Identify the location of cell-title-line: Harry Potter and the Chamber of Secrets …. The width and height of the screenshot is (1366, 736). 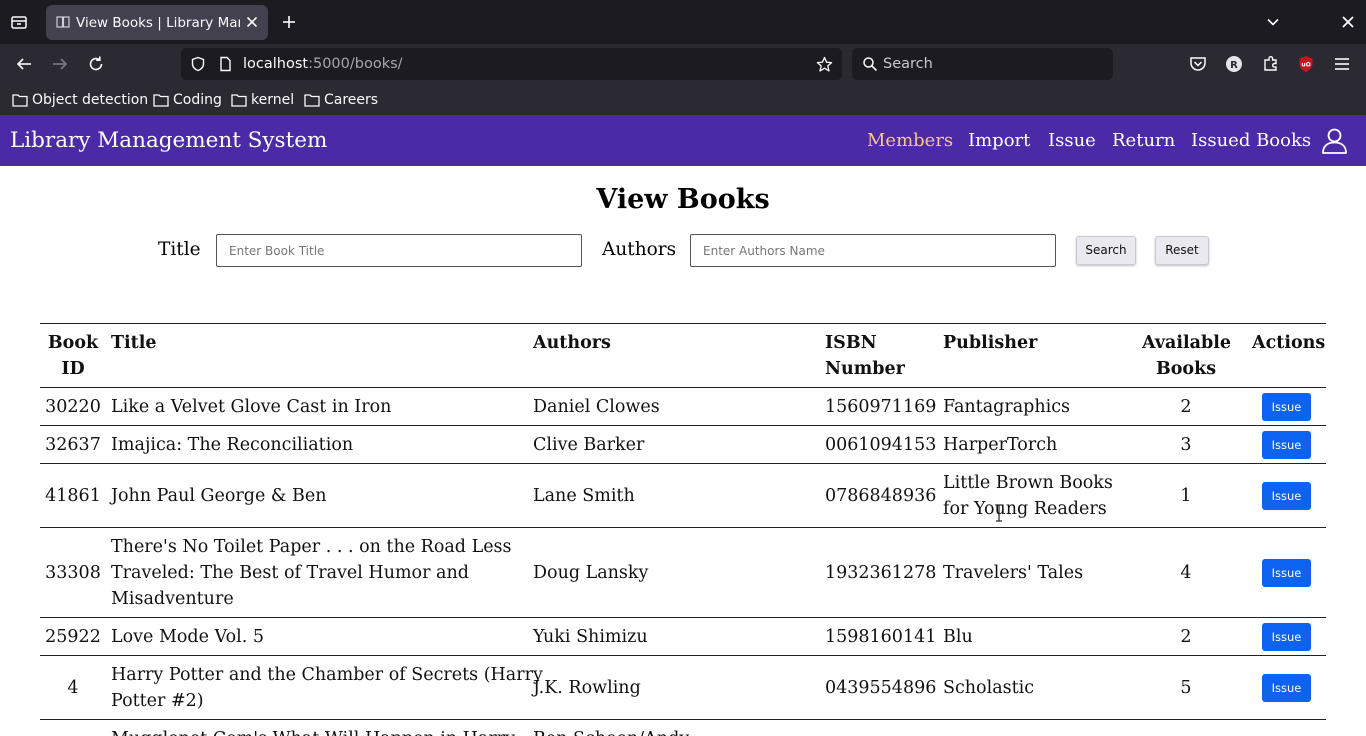
(327, 674).